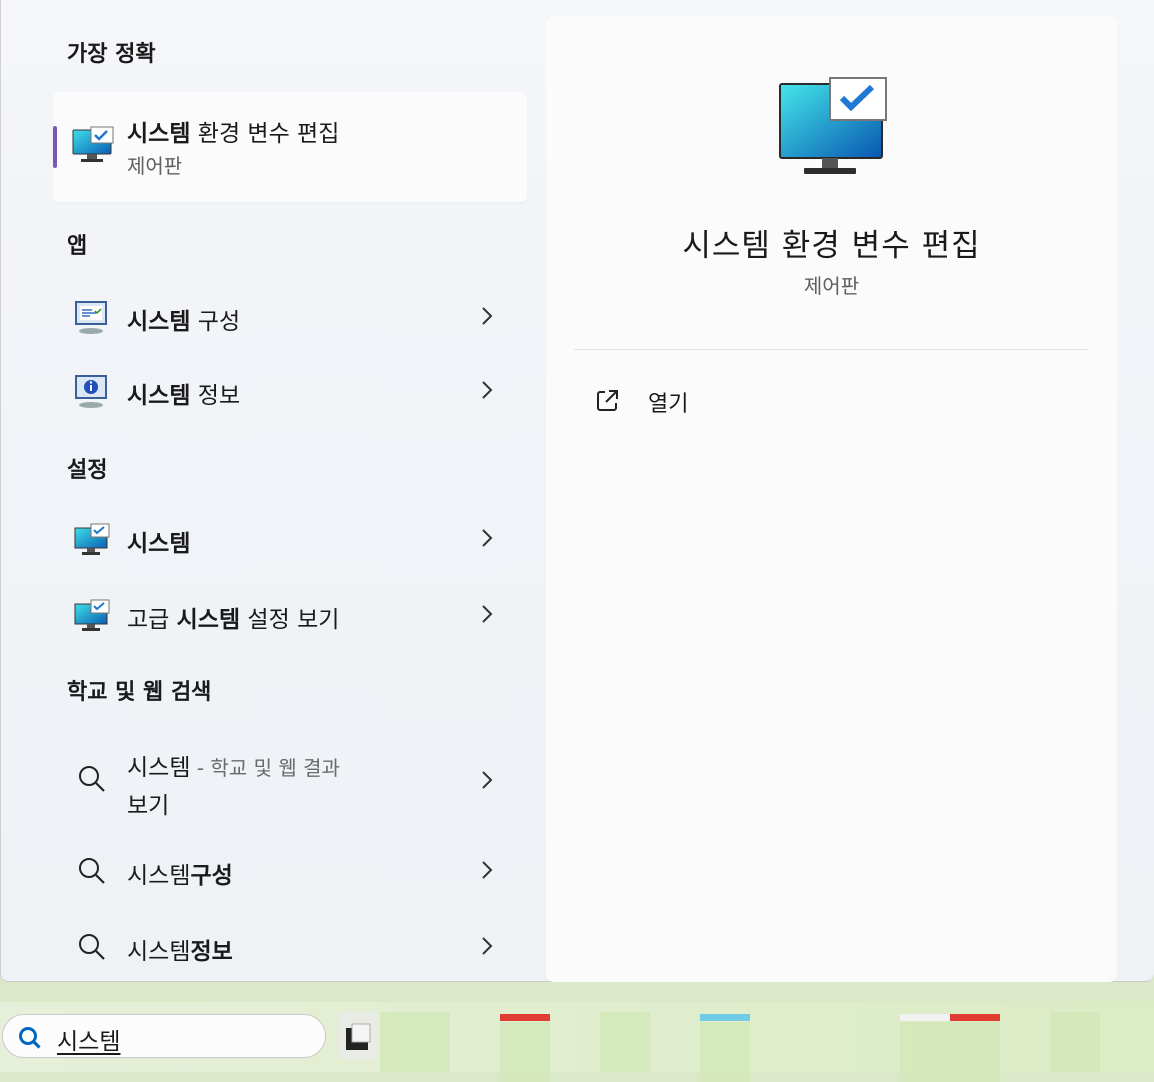 This screenshot has width=1154, height=1082. I want to click on setting-item-advanced-system: 고급 시스템 설정 보기, so click(290, 616).